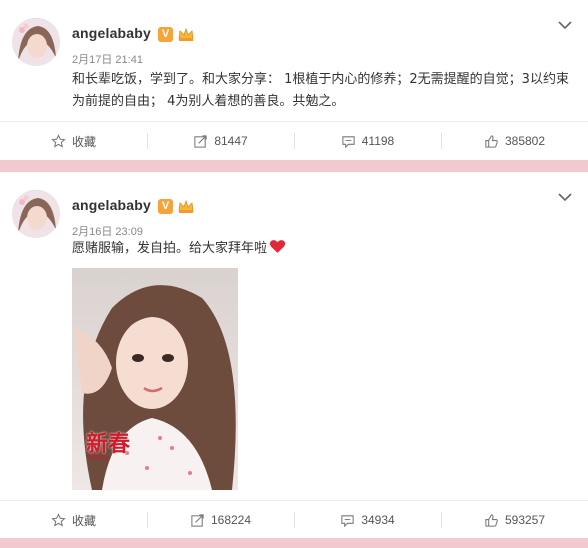 This screenshot has width=588, height=548. Describe the element at coordinates (98, 457) in the screenshot. I see `photo-caption-small: Happy` at that location.